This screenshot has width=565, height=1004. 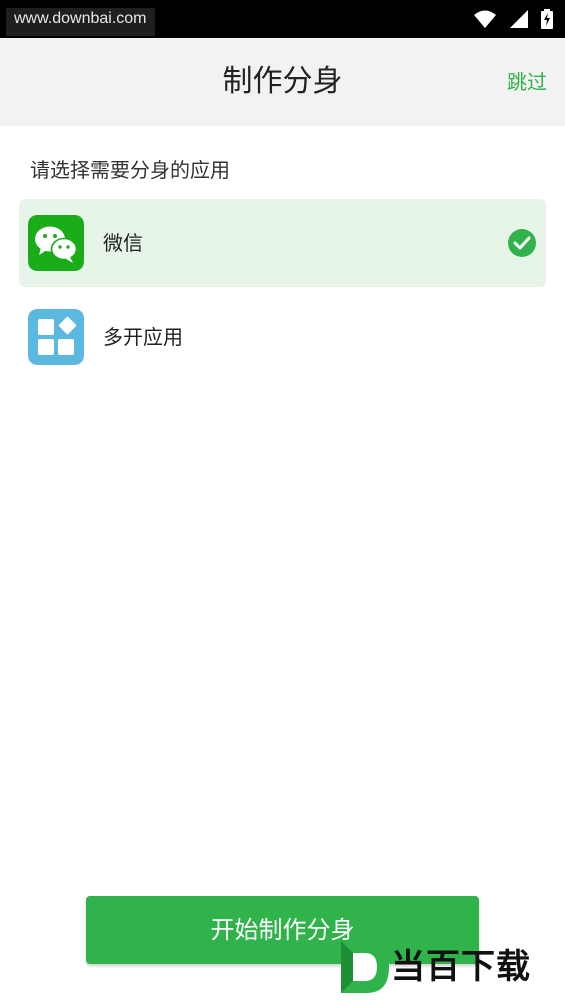 I want to click on check-circle-icon, so click(x=522, y=243).